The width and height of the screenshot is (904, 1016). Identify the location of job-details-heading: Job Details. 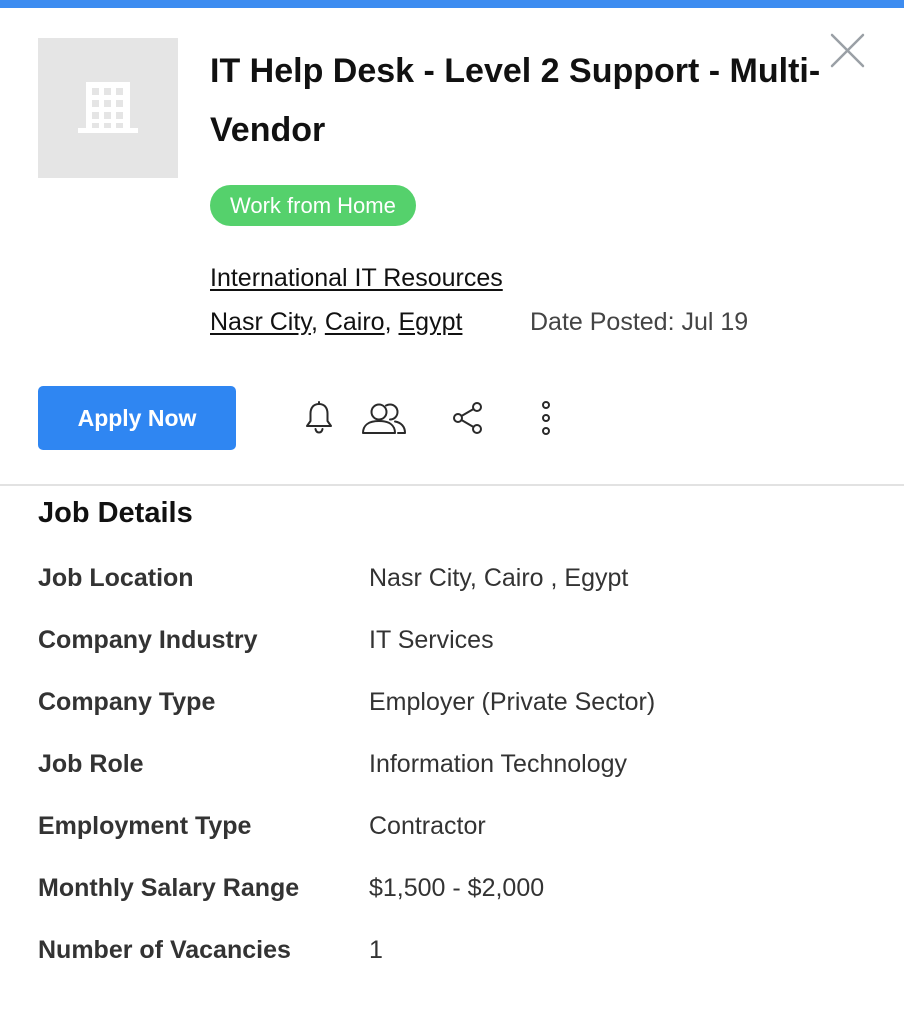
(115, 513).